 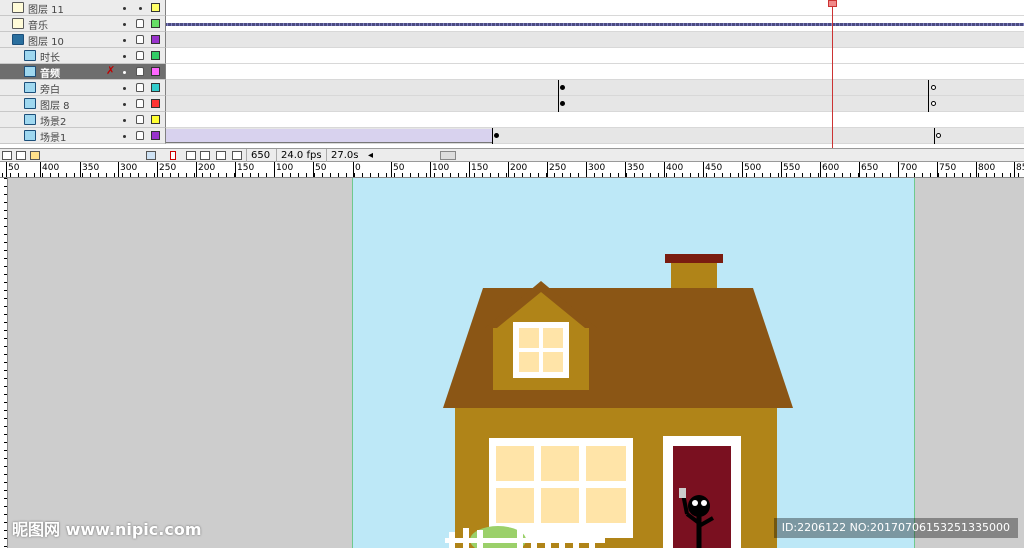 I want to click on layer-header: 图层 10, so click(x=83, y=40).